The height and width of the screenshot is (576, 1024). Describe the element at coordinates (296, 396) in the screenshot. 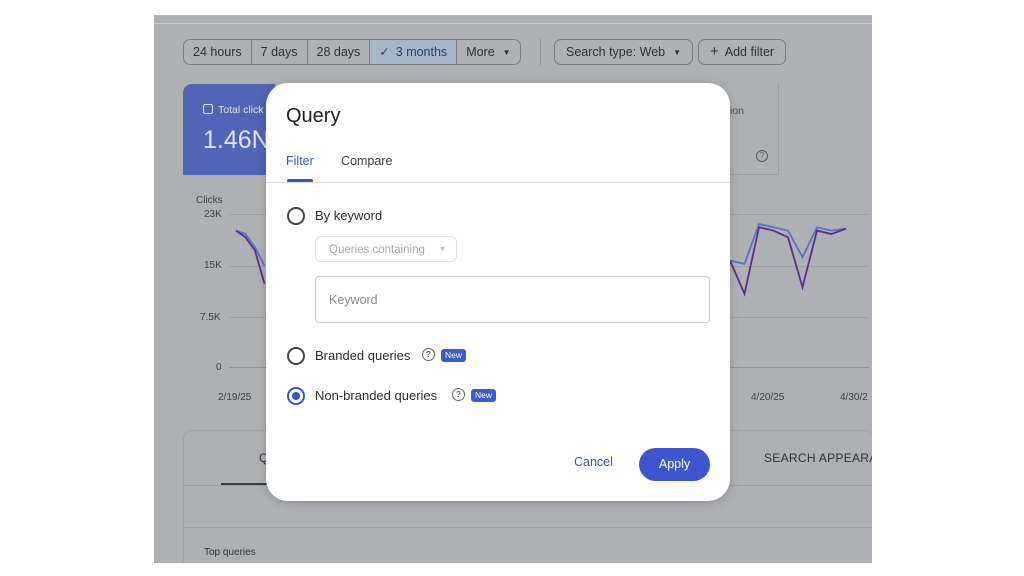

I see `radio-non-branded-queries` at that location.